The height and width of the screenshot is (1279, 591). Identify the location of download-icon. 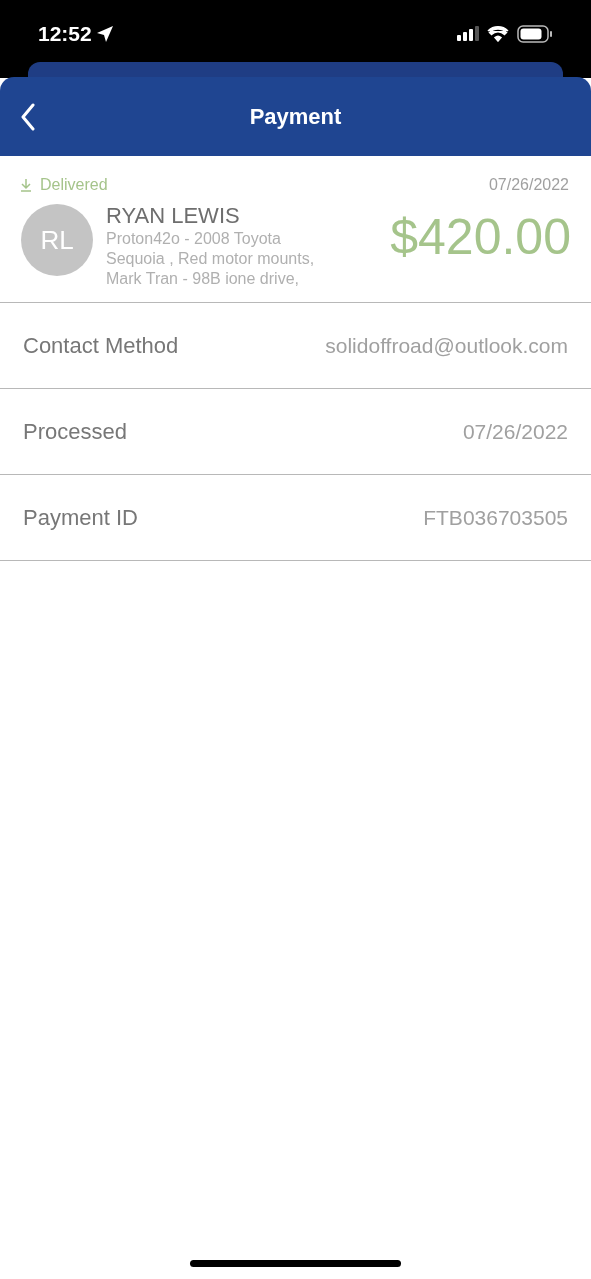
(26, 185).